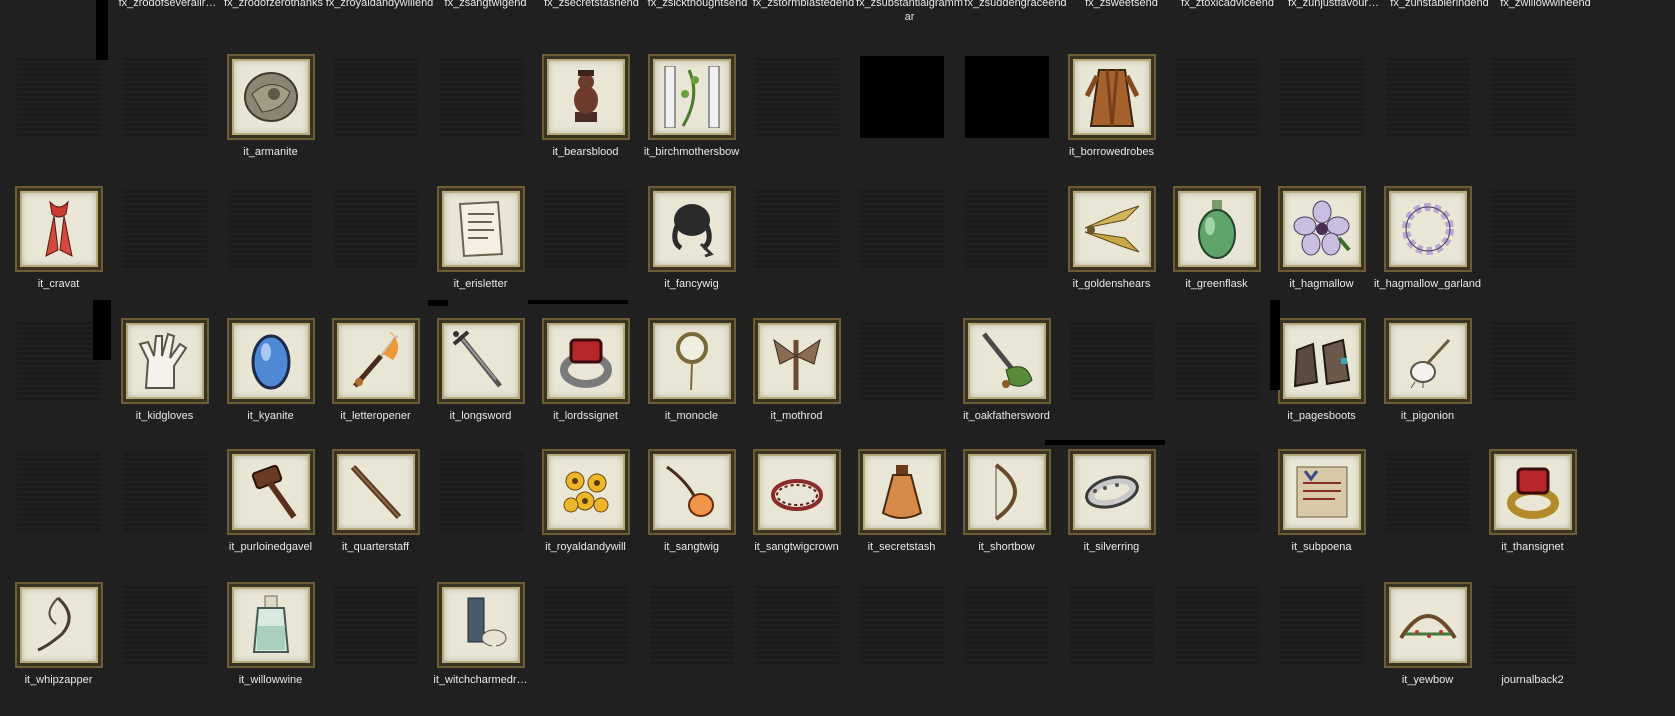 The width and height of the screenshot is (1675, 716). Describe the element at coordinates (796, 516) in the screenshot. I see `image-file-tile: it_sangtwigcrown` at that location.